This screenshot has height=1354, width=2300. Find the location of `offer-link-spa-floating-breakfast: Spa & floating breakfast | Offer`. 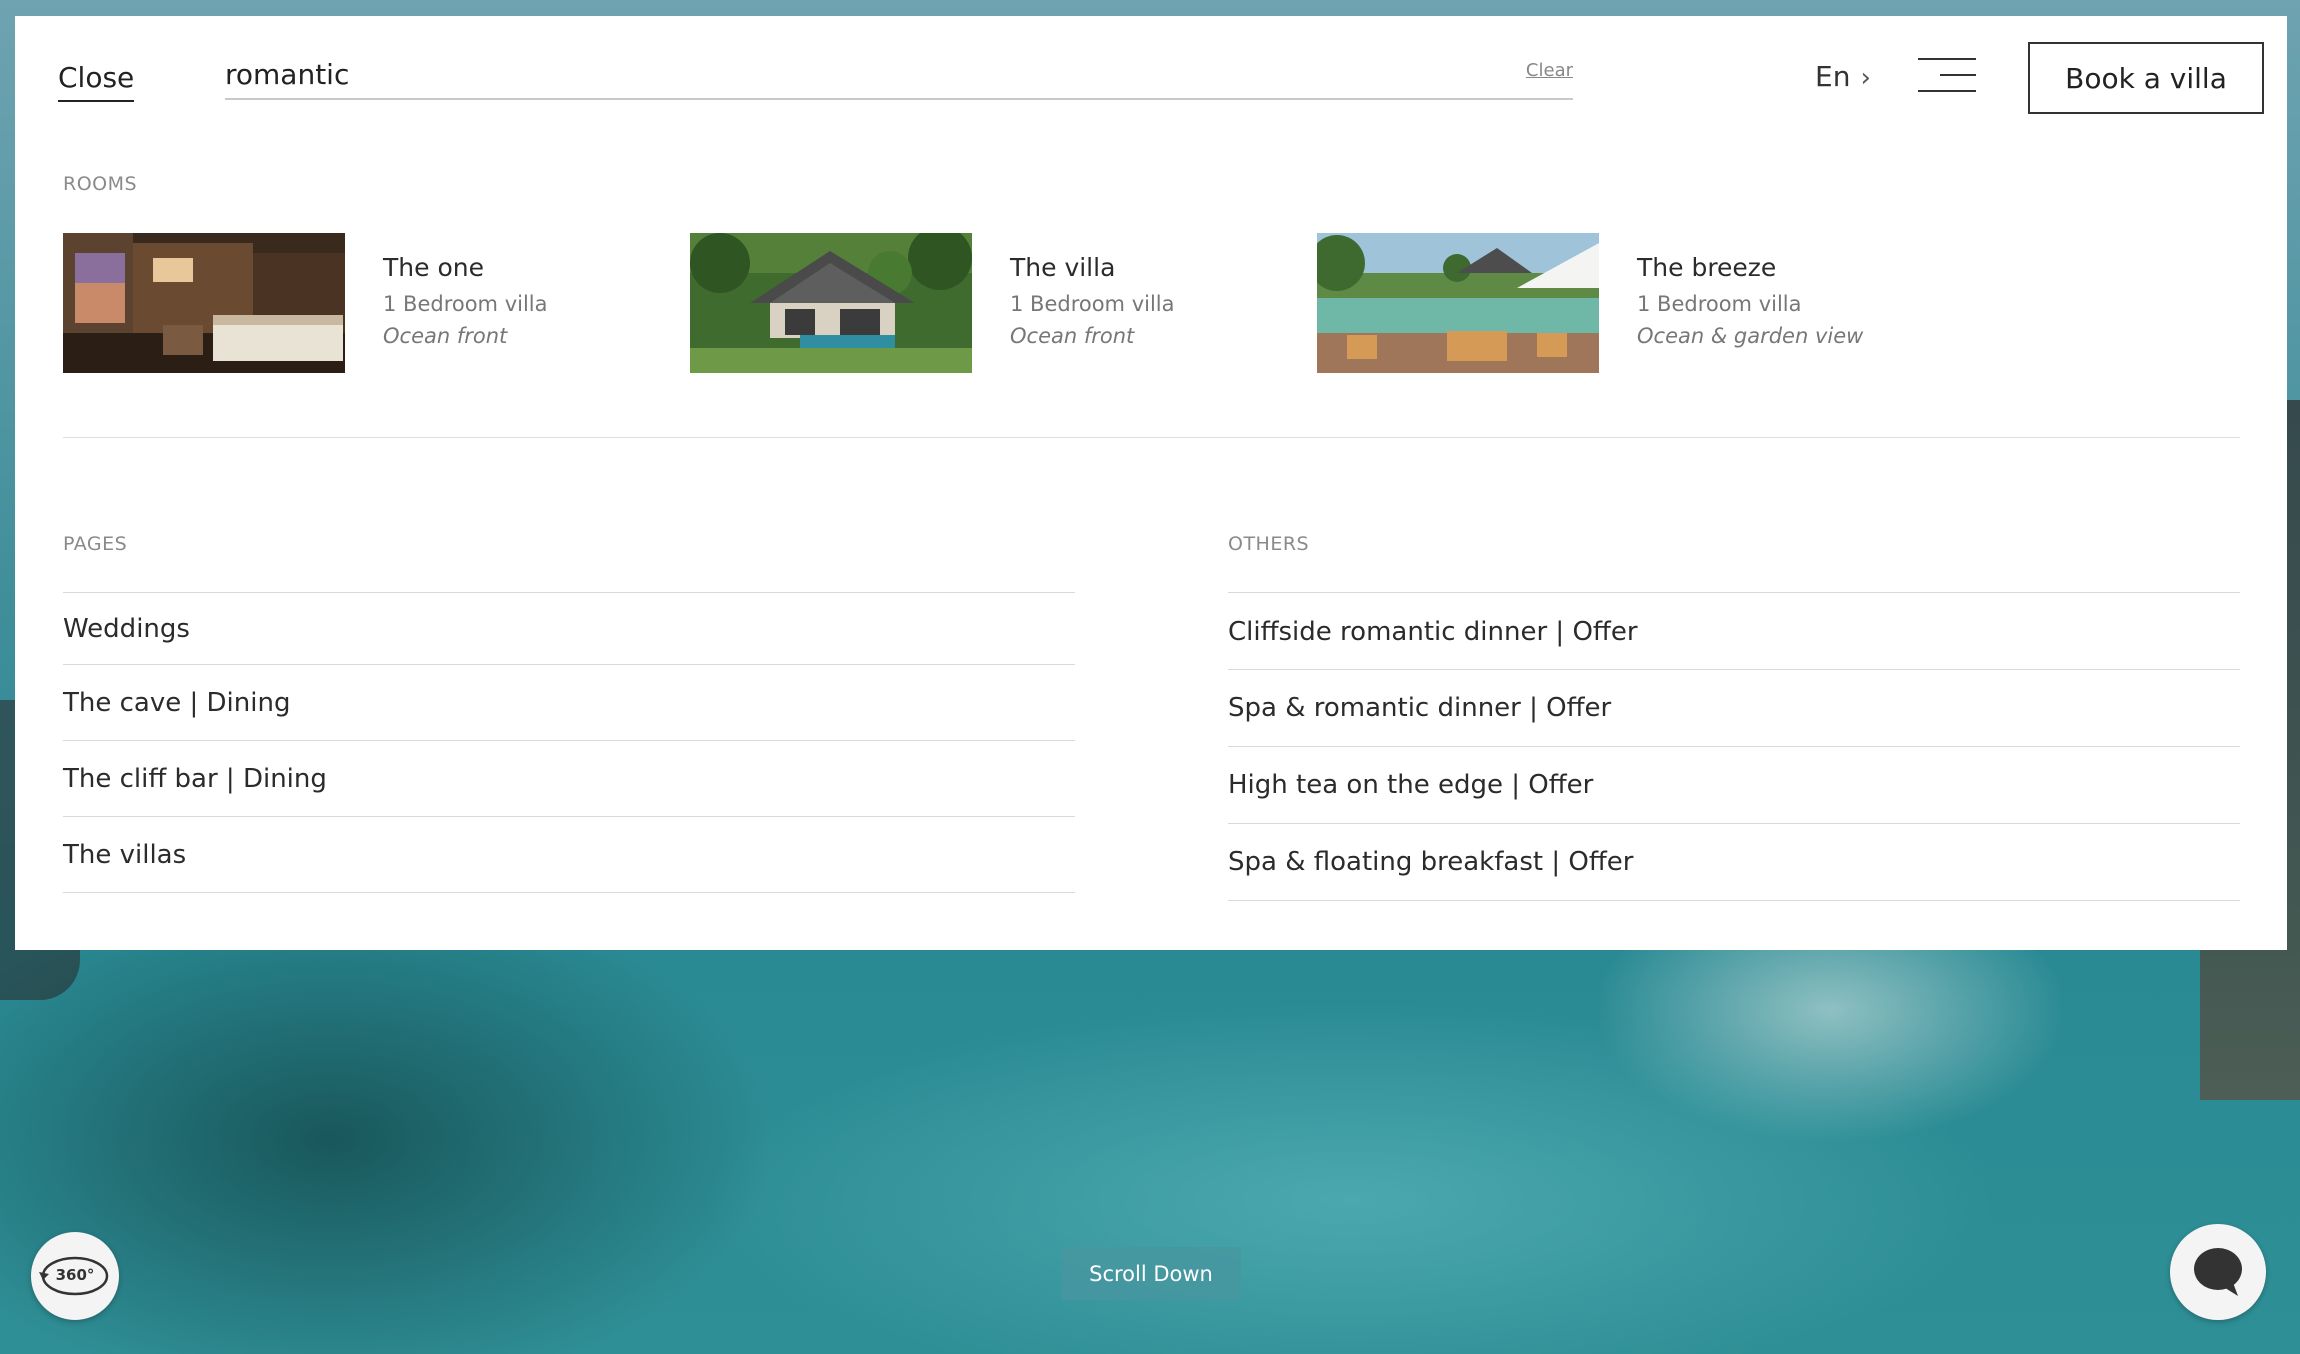

offer-link-spa-floating-breakfast: Spa & floating breakfast | Offer is located at coordinates (1734, 862).